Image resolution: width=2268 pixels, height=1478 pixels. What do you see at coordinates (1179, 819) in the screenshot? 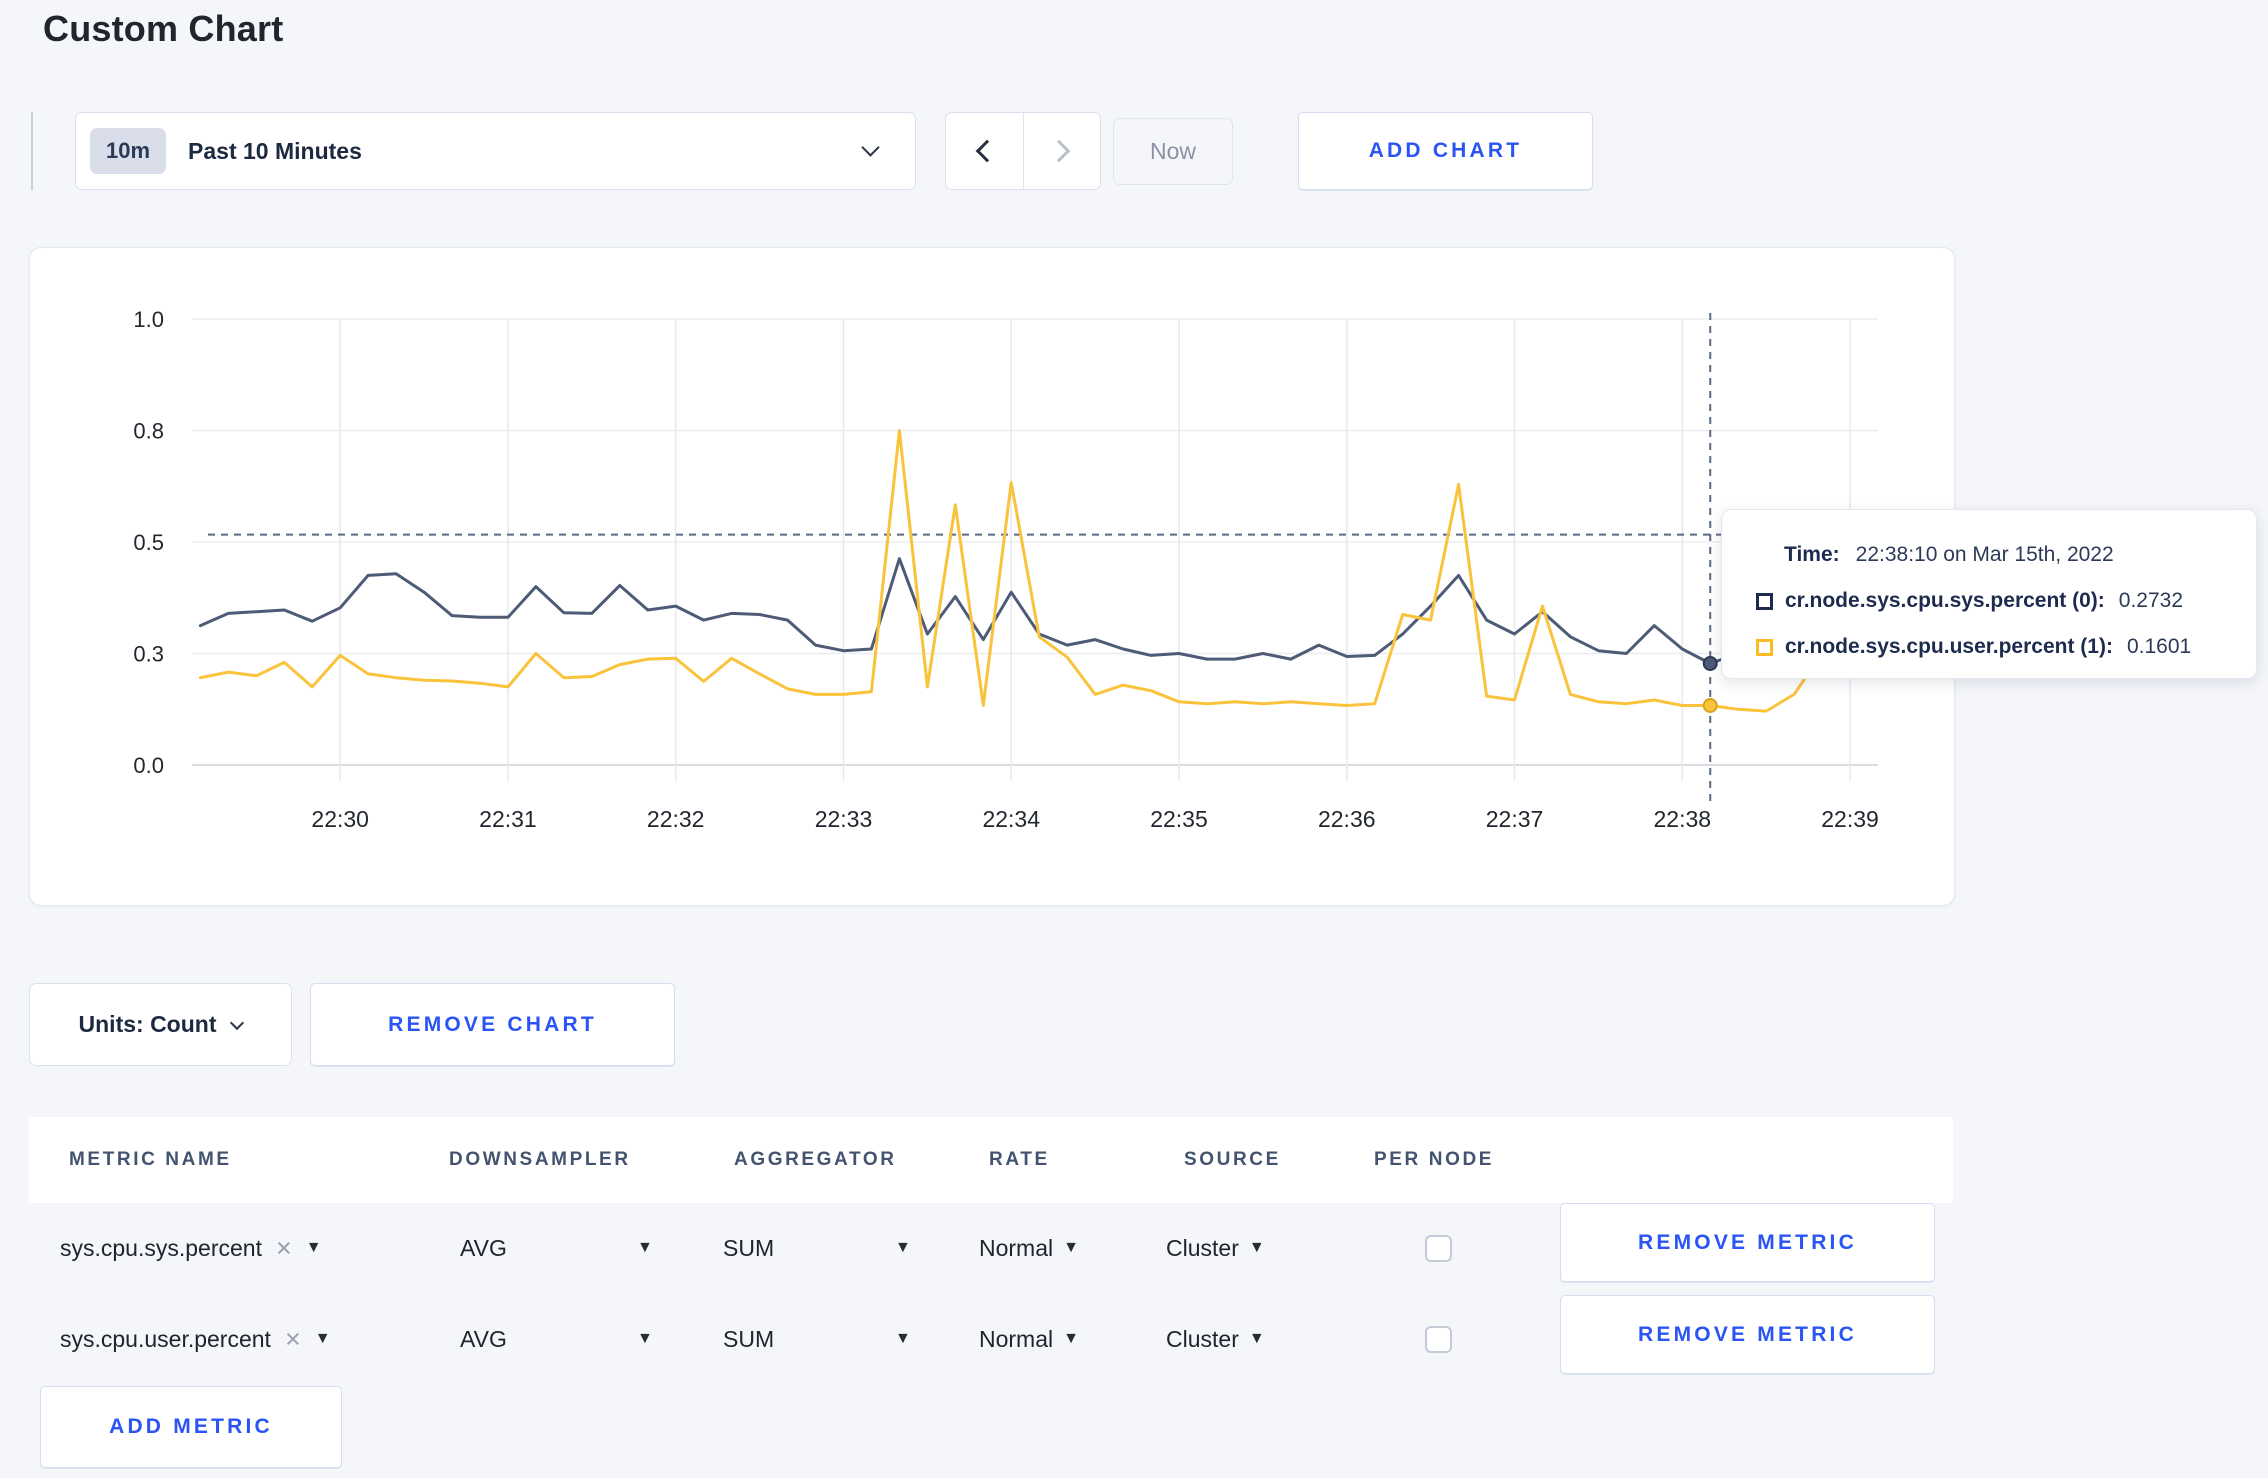
I see `x-axis-tick-label: 22:35` at bounding box center [1179, 819].